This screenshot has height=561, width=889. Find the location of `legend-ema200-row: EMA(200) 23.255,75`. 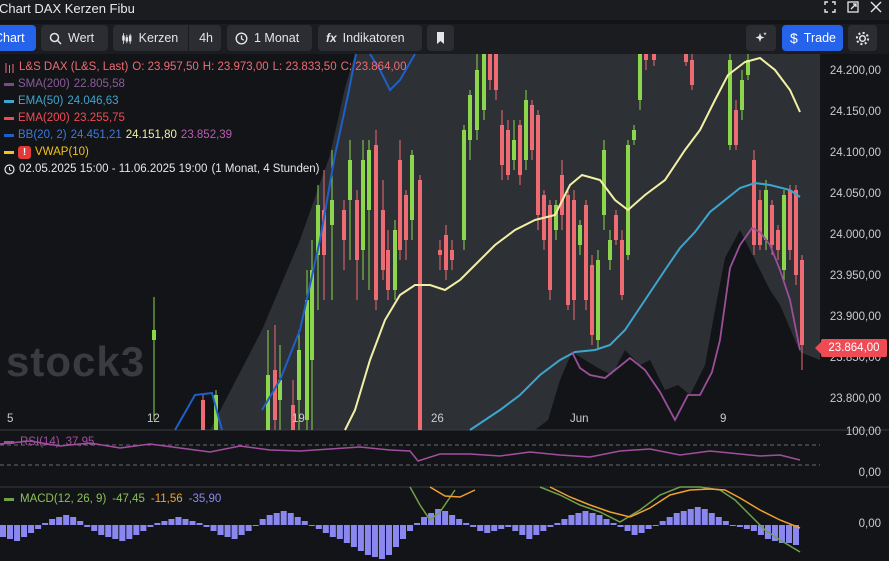

legend-ema200-row: EMA(200) 23.255,75 is located at coordinates (205, 118).